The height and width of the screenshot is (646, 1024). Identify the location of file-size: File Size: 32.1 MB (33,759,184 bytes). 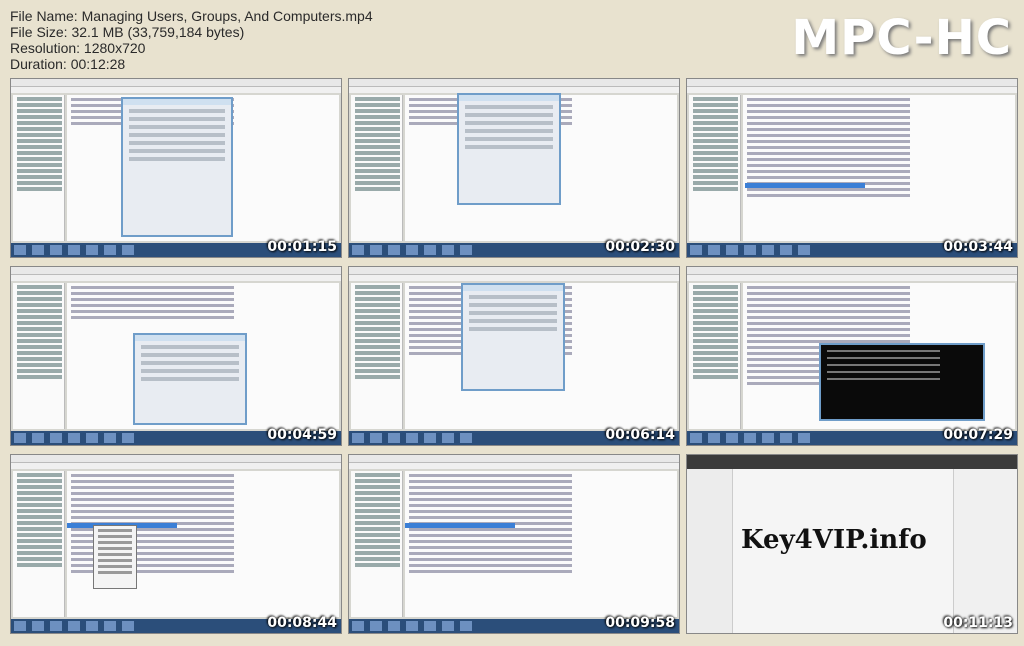
(127, 32).